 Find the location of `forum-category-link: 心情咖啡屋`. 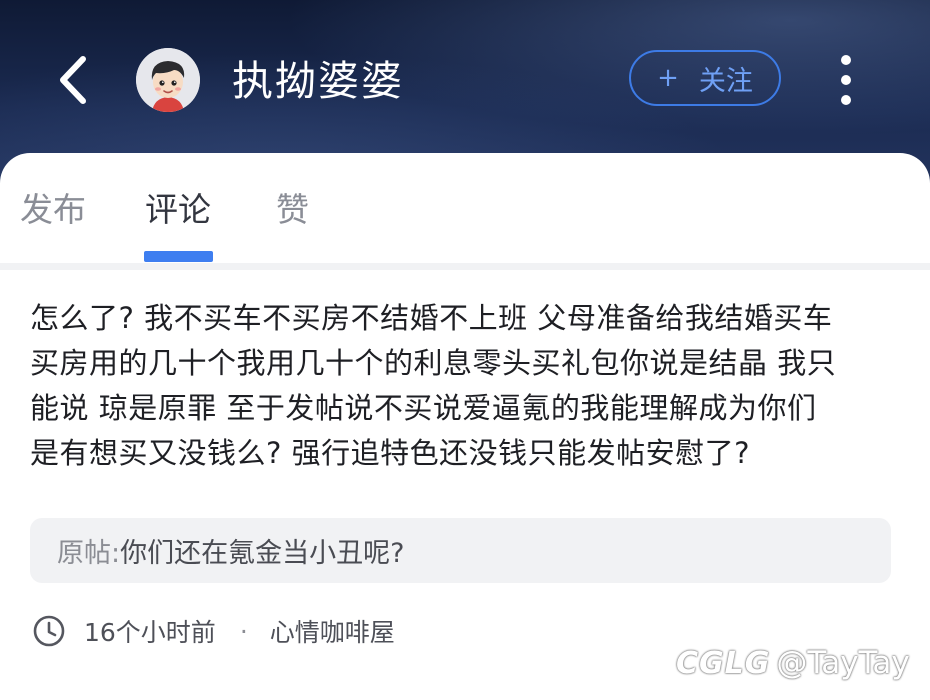

forum-category-link: 心情咖啡屋 is located at coordinates (332, 631).